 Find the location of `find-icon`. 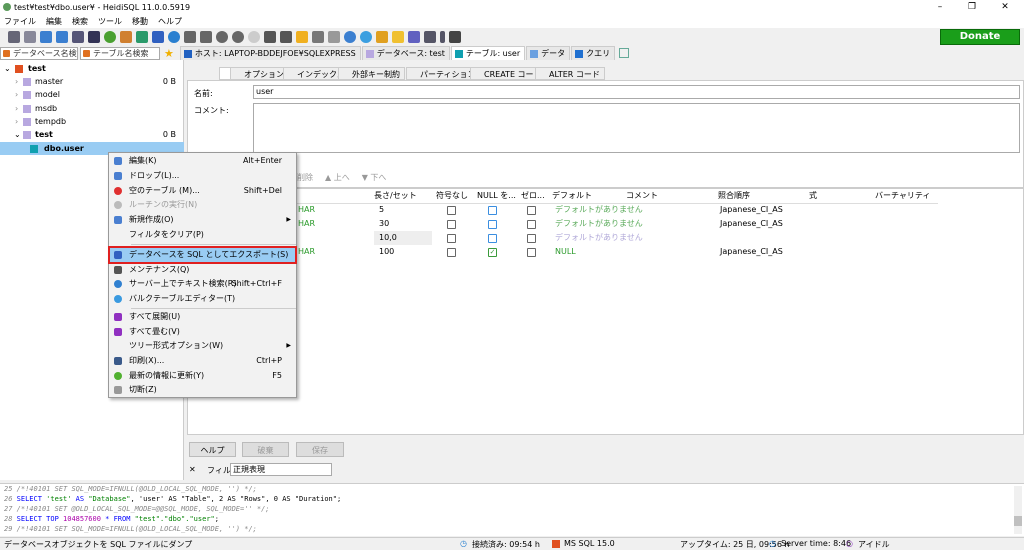

find-icon is located at coordinates (350, 37).